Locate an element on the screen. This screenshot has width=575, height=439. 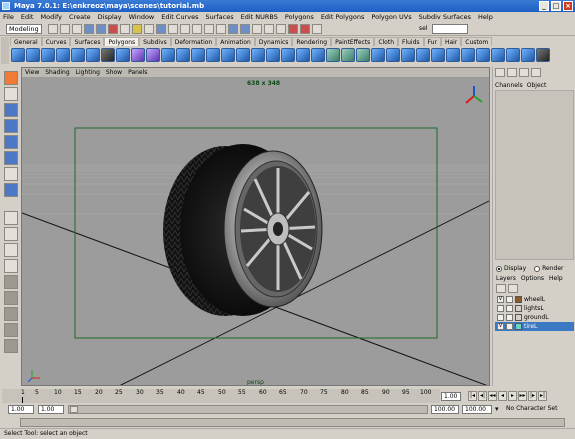
render-layers-radio: Render is located at coordinates (549, 268).